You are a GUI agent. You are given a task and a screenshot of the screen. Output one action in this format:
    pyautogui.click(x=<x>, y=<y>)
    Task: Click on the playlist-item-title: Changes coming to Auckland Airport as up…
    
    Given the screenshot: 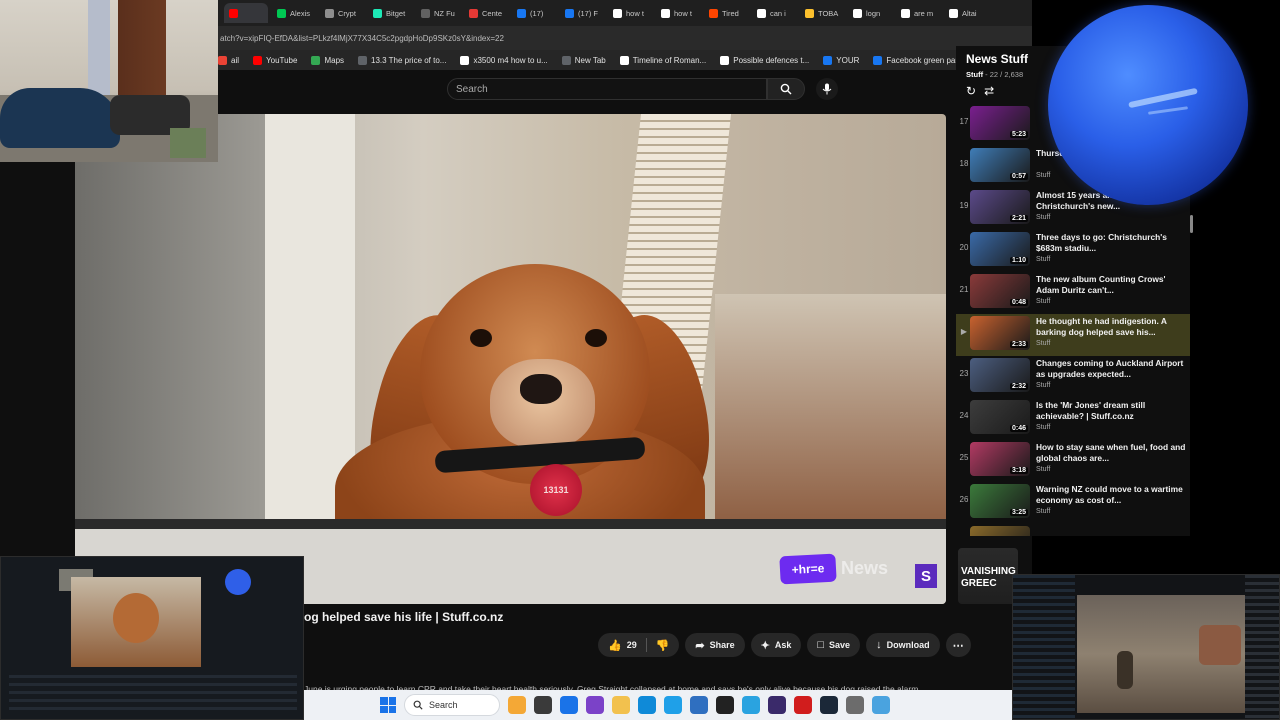 What is the action you would take?
    pyautogui.click(x=1111, y=369)
    